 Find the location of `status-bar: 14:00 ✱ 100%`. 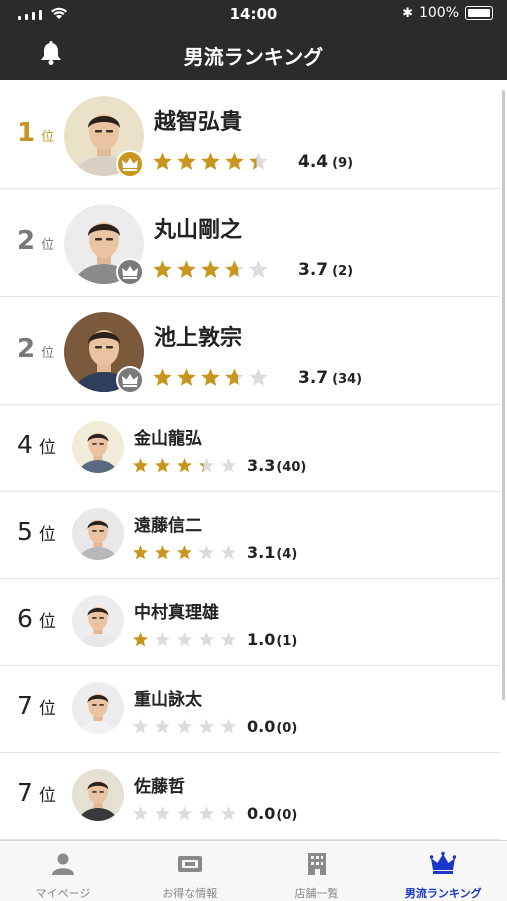

status-bar: 14:00 ✱ 100% is located at coordinates (253, 14).